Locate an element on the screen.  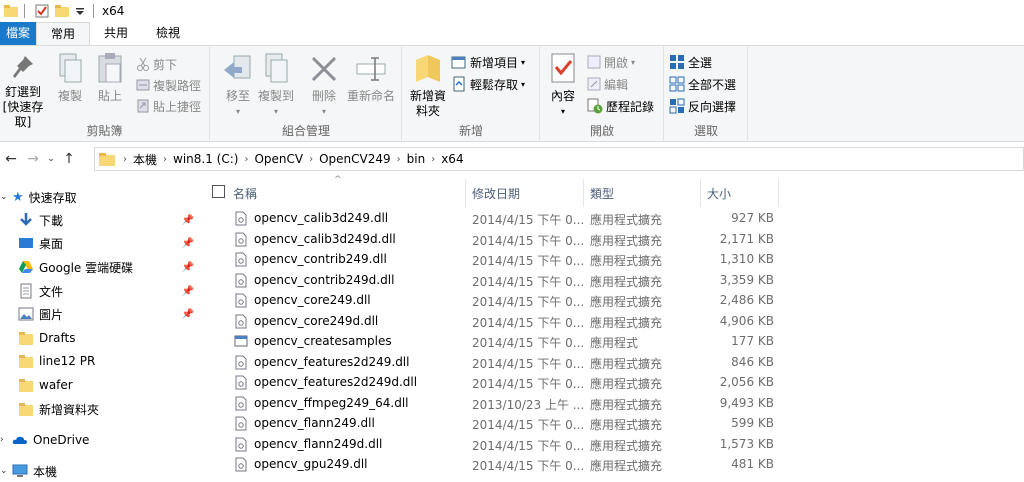
rename-button: 重新命名 is located at coordinates (371, 78).